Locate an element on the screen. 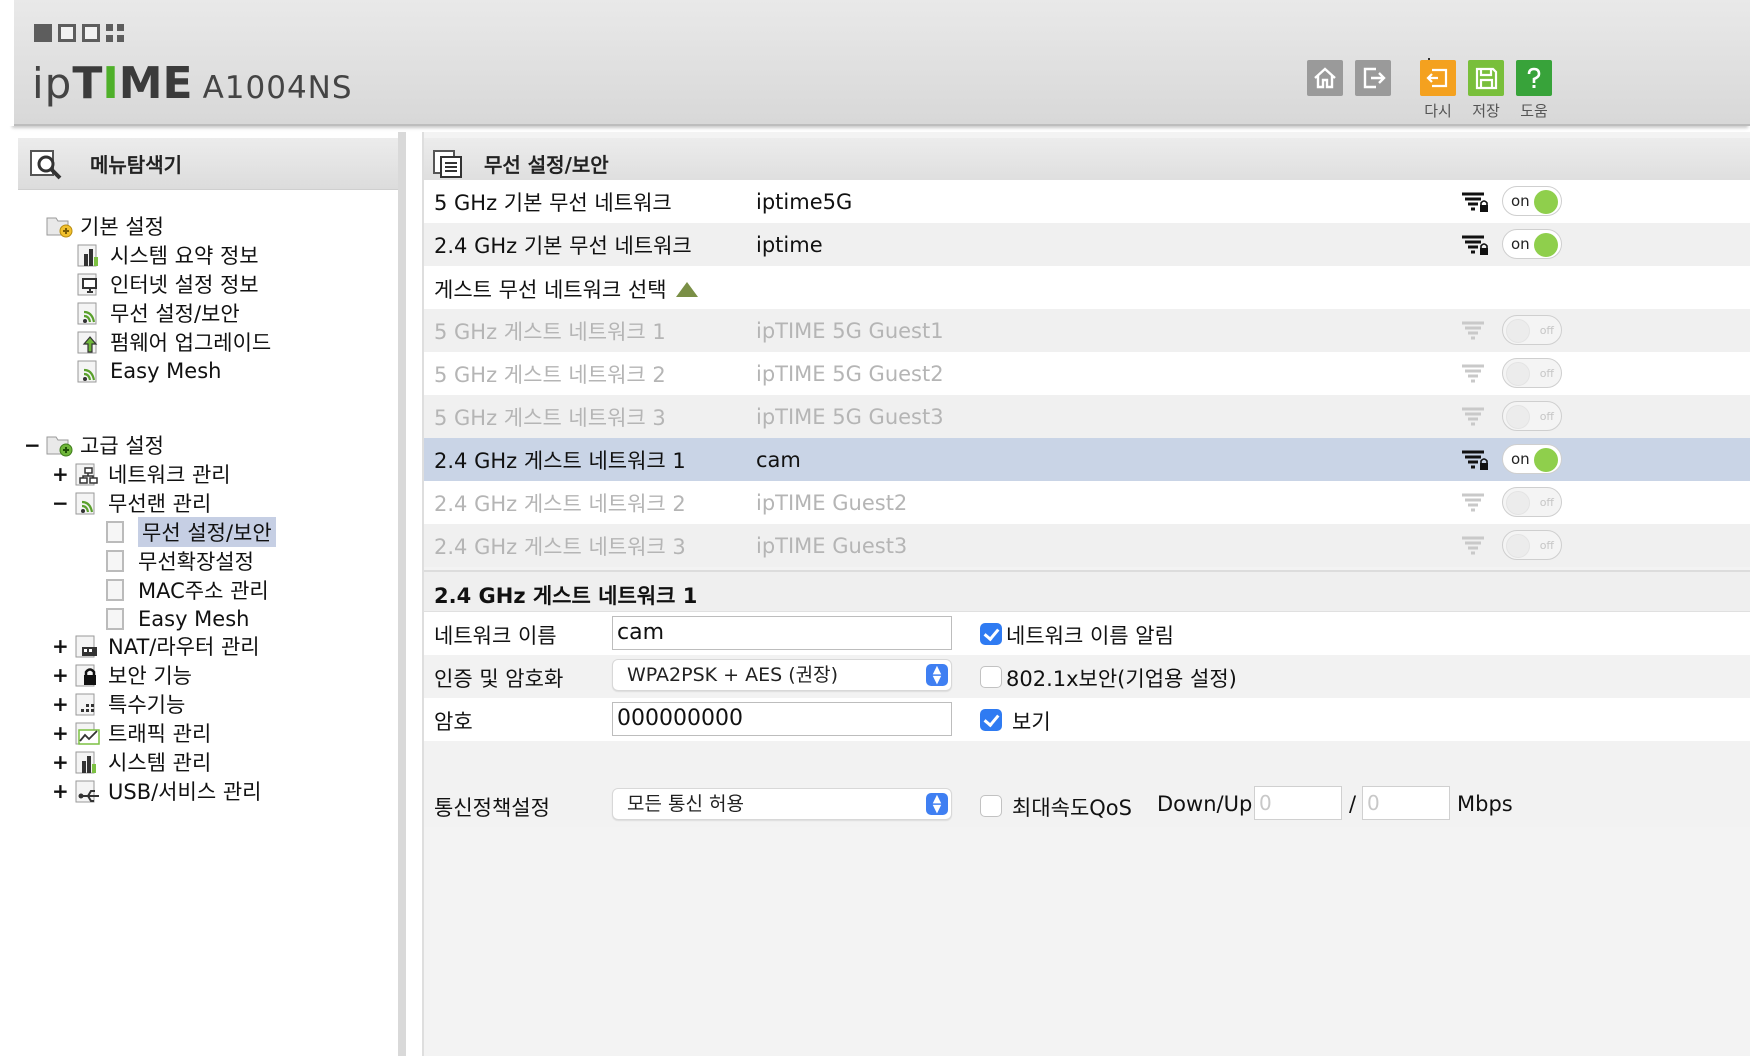 This screenshot has width=1750, height=1056. monitor-icon is located at coordinates (87, 284).